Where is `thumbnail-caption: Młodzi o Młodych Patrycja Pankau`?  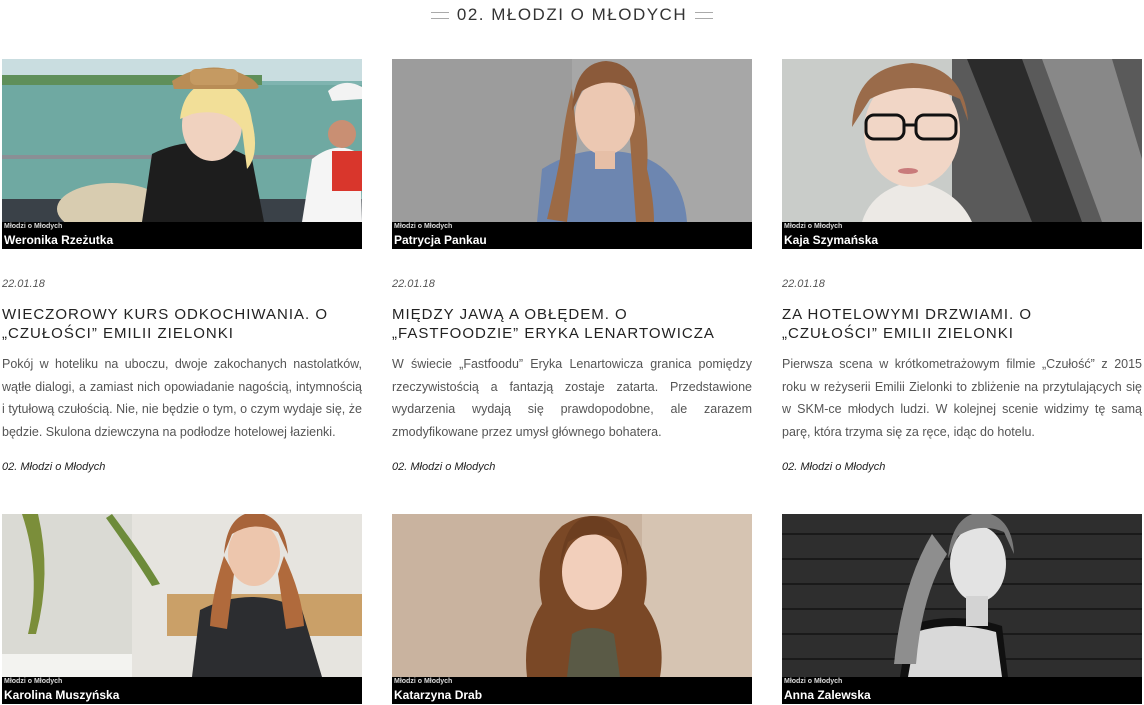
thumbnail-caption: Młodzi o Młodych Patrycja Pankau is located at coordinates (572, 235).